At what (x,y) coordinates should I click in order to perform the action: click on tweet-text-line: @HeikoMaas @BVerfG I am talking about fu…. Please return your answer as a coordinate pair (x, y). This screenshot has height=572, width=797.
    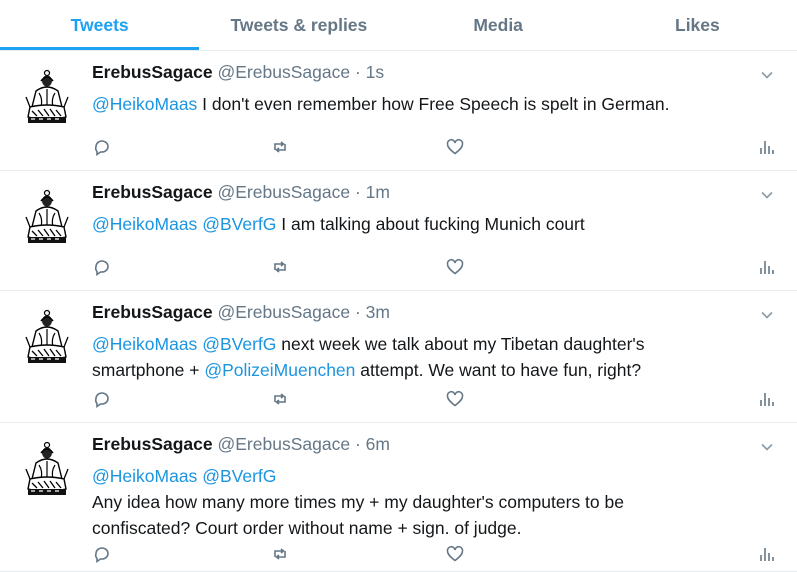
    Looking at the image, I should click on (424, 224).